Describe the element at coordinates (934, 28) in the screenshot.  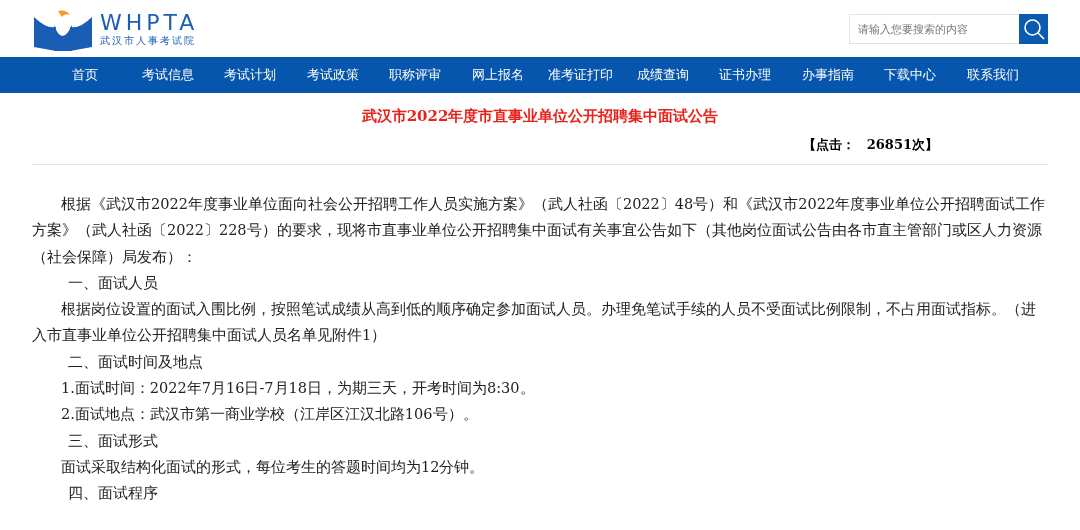
I see `search-field: 请输入您要搜索的内容` at that location.